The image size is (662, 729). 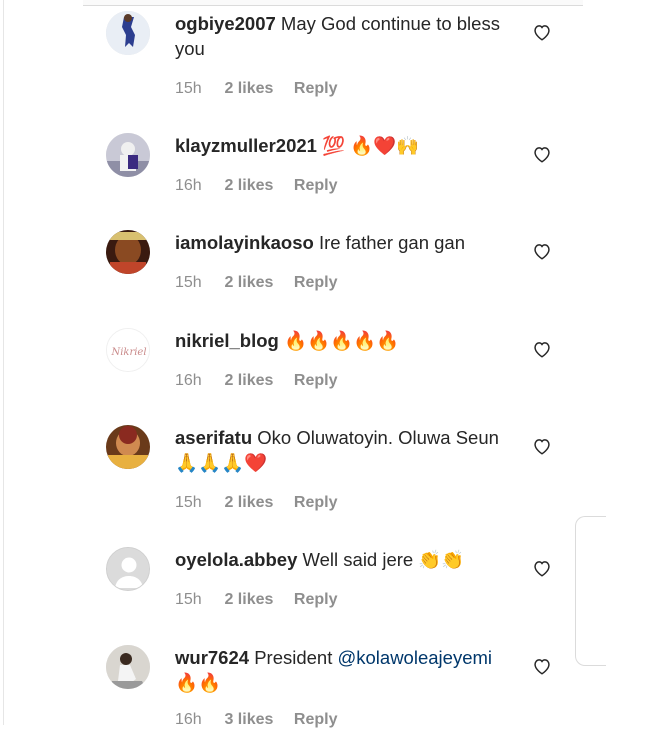 I want to click on comment-text: nikriel_blog 🔥🔥🔥🔥🔥, so click(x=345, y=340).